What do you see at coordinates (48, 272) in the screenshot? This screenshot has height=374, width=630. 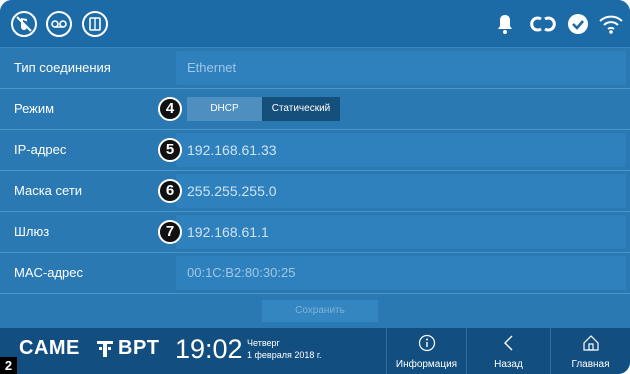 I see `mac-address-label: MAC-адрес` at bounding box center [48, 272].